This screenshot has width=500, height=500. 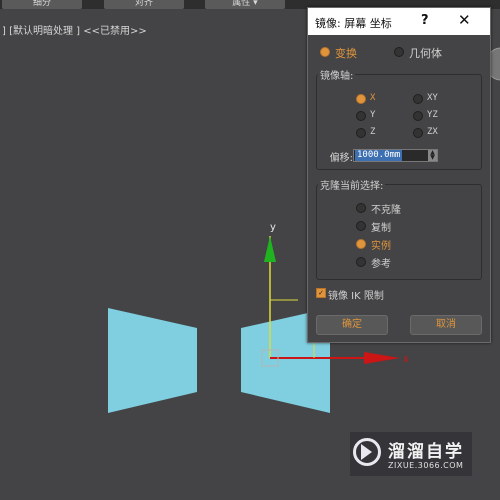 I want to click on axis-y-label: Y, so click(x=372, y=115).